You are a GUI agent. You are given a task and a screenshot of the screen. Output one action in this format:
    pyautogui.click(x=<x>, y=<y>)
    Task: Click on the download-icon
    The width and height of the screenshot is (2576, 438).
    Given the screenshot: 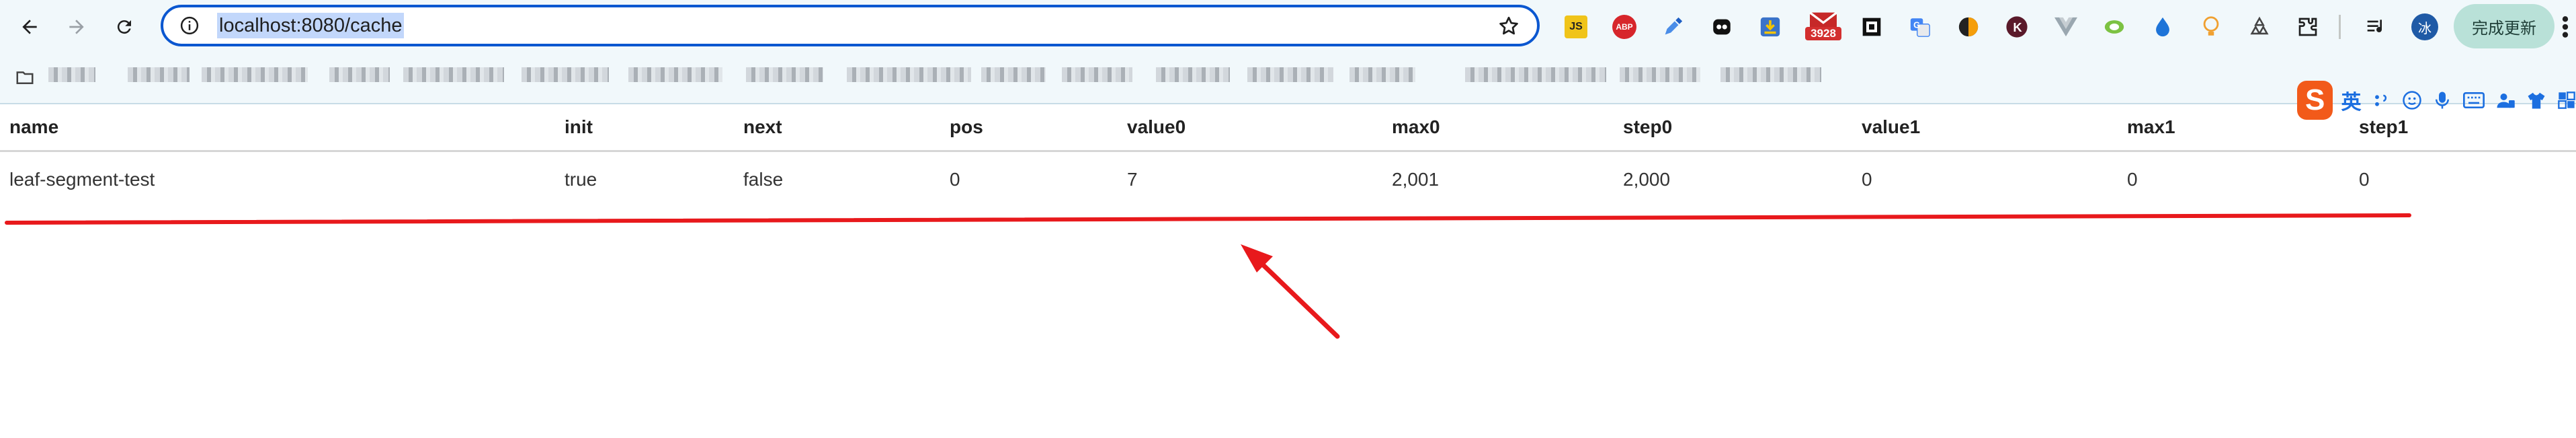 What is the action you would take?
    pyautogui.click(x=1770, y=26)
    